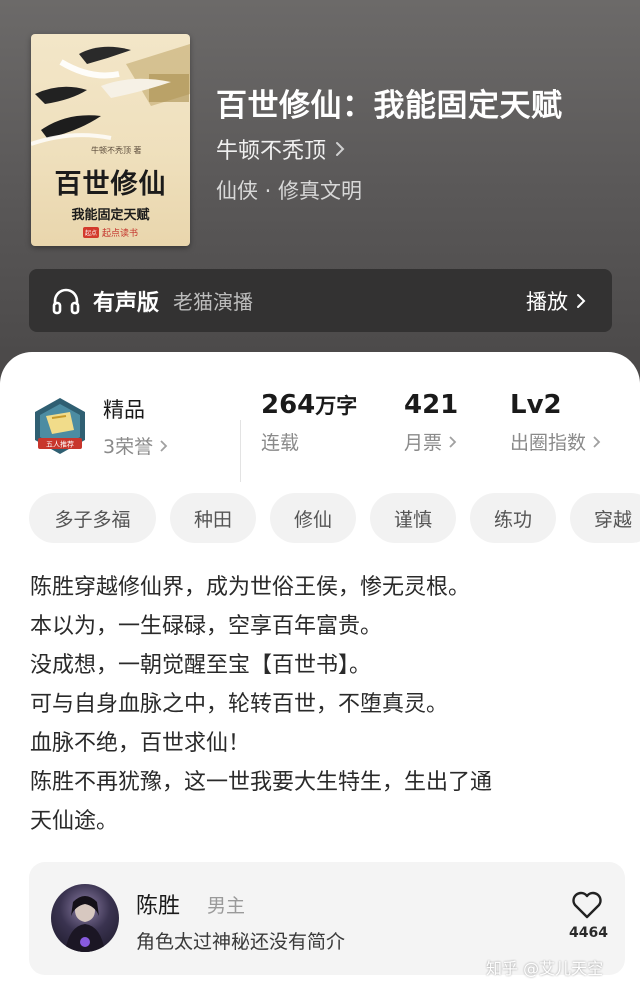  I want to click on heart-icon, so click(587, 905).